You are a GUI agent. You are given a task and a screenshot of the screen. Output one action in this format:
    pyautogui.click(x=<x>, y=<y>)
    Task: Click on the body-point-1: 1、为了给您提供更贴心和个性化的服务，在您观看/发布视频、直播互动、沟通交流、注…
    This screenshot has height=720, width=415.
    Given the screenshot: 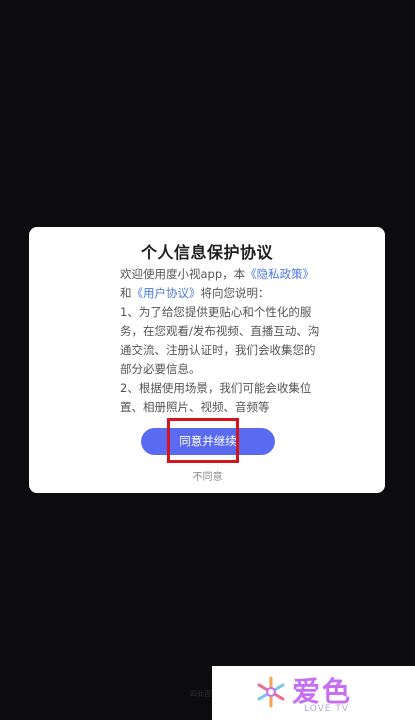 What is the action you would take?
    pyautogui.click(x=220, y=340)
    